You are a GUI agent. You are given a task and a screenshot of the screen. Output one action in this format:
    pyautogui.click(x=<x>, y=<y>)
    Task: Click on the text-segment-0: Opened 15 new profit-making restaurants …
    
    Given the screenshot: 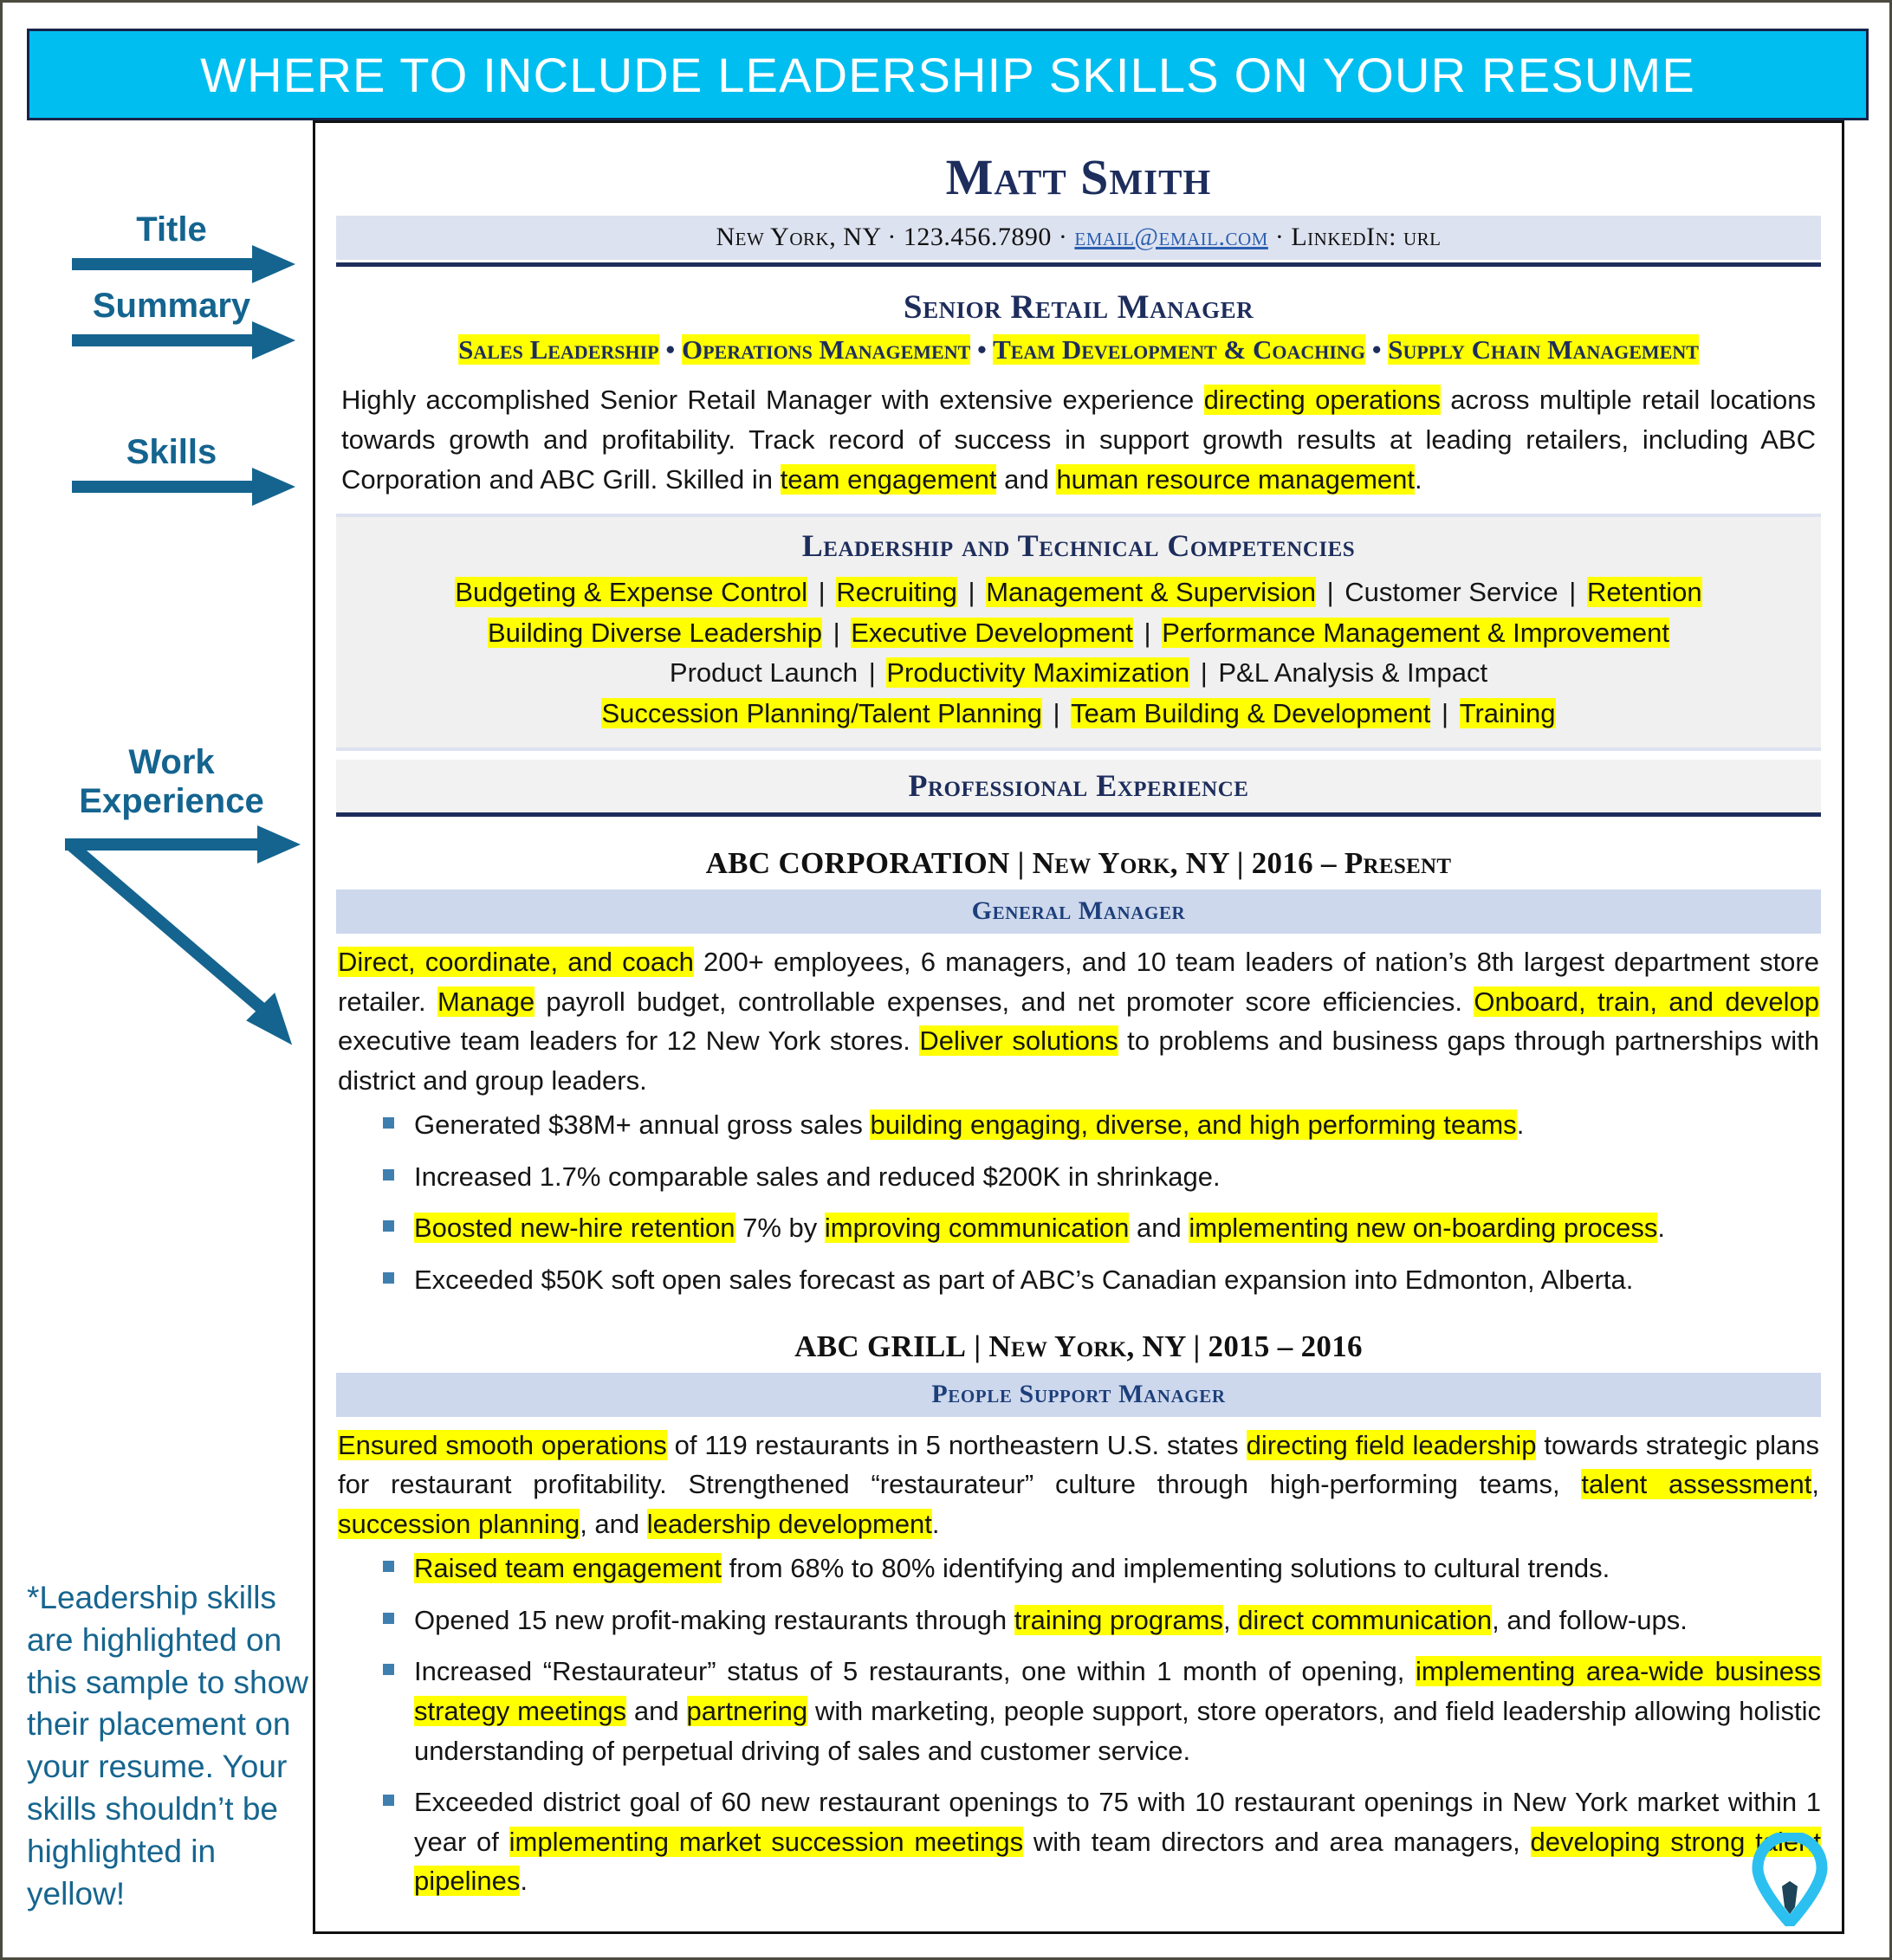 What is the action you would take?
    pyautogui.click(x=714, y=1619)
    